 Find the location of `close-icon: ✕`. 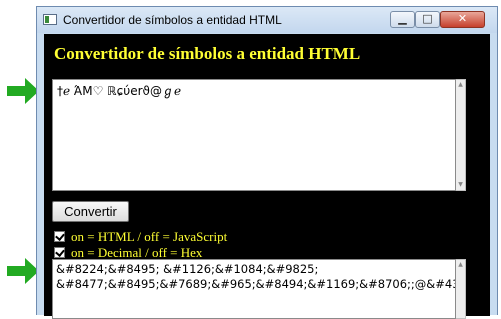

close-icon: ✕ is located at coordinates (462, 18).